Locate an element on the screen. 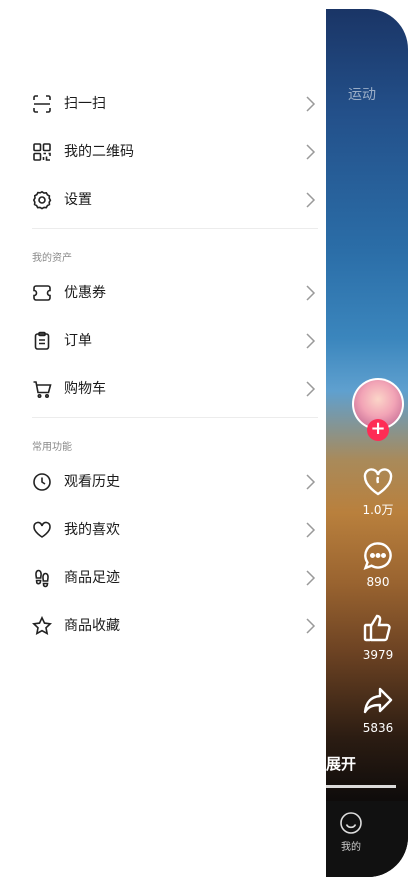 The width and height of the screenshot is (416, 886). menu-item-product-footprint: 商品足迹 is located at coordinates (163, 578).